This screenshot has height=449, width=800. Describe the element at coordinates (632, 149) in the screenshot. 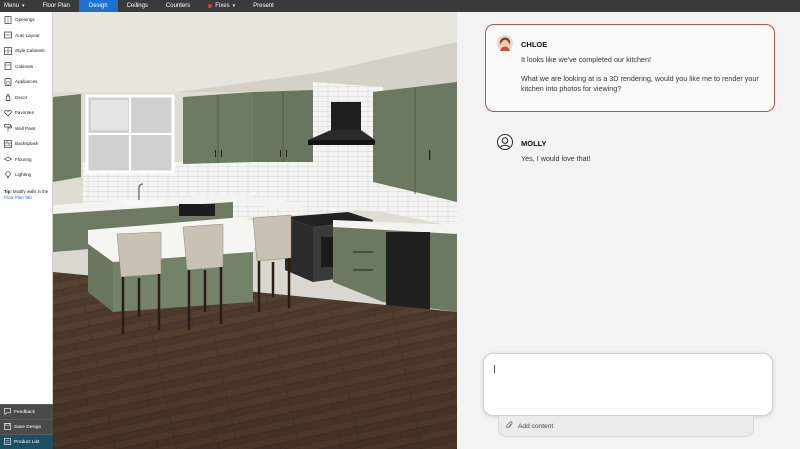

I see `chat-message-molly: MOLLY Yes, I would love that!` at that location.